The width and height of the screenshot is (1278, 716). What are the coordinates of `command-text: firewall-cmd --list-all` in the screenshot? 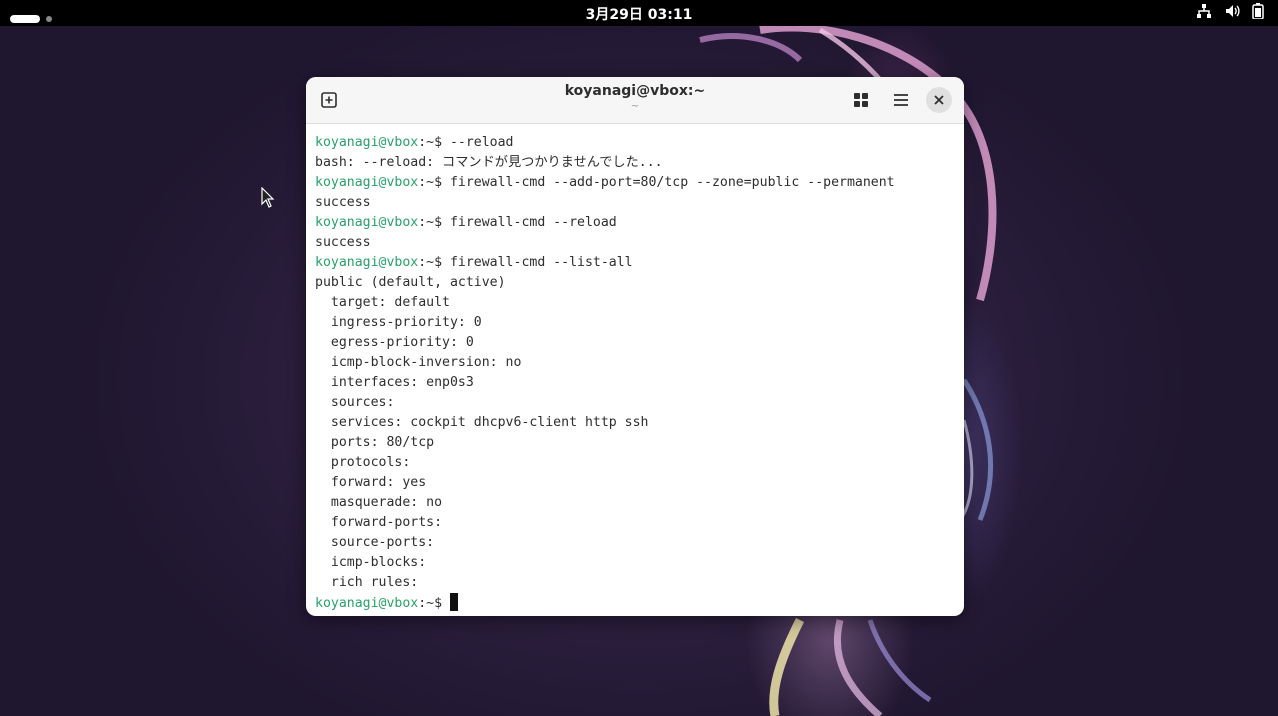 It's located at (541, 262).